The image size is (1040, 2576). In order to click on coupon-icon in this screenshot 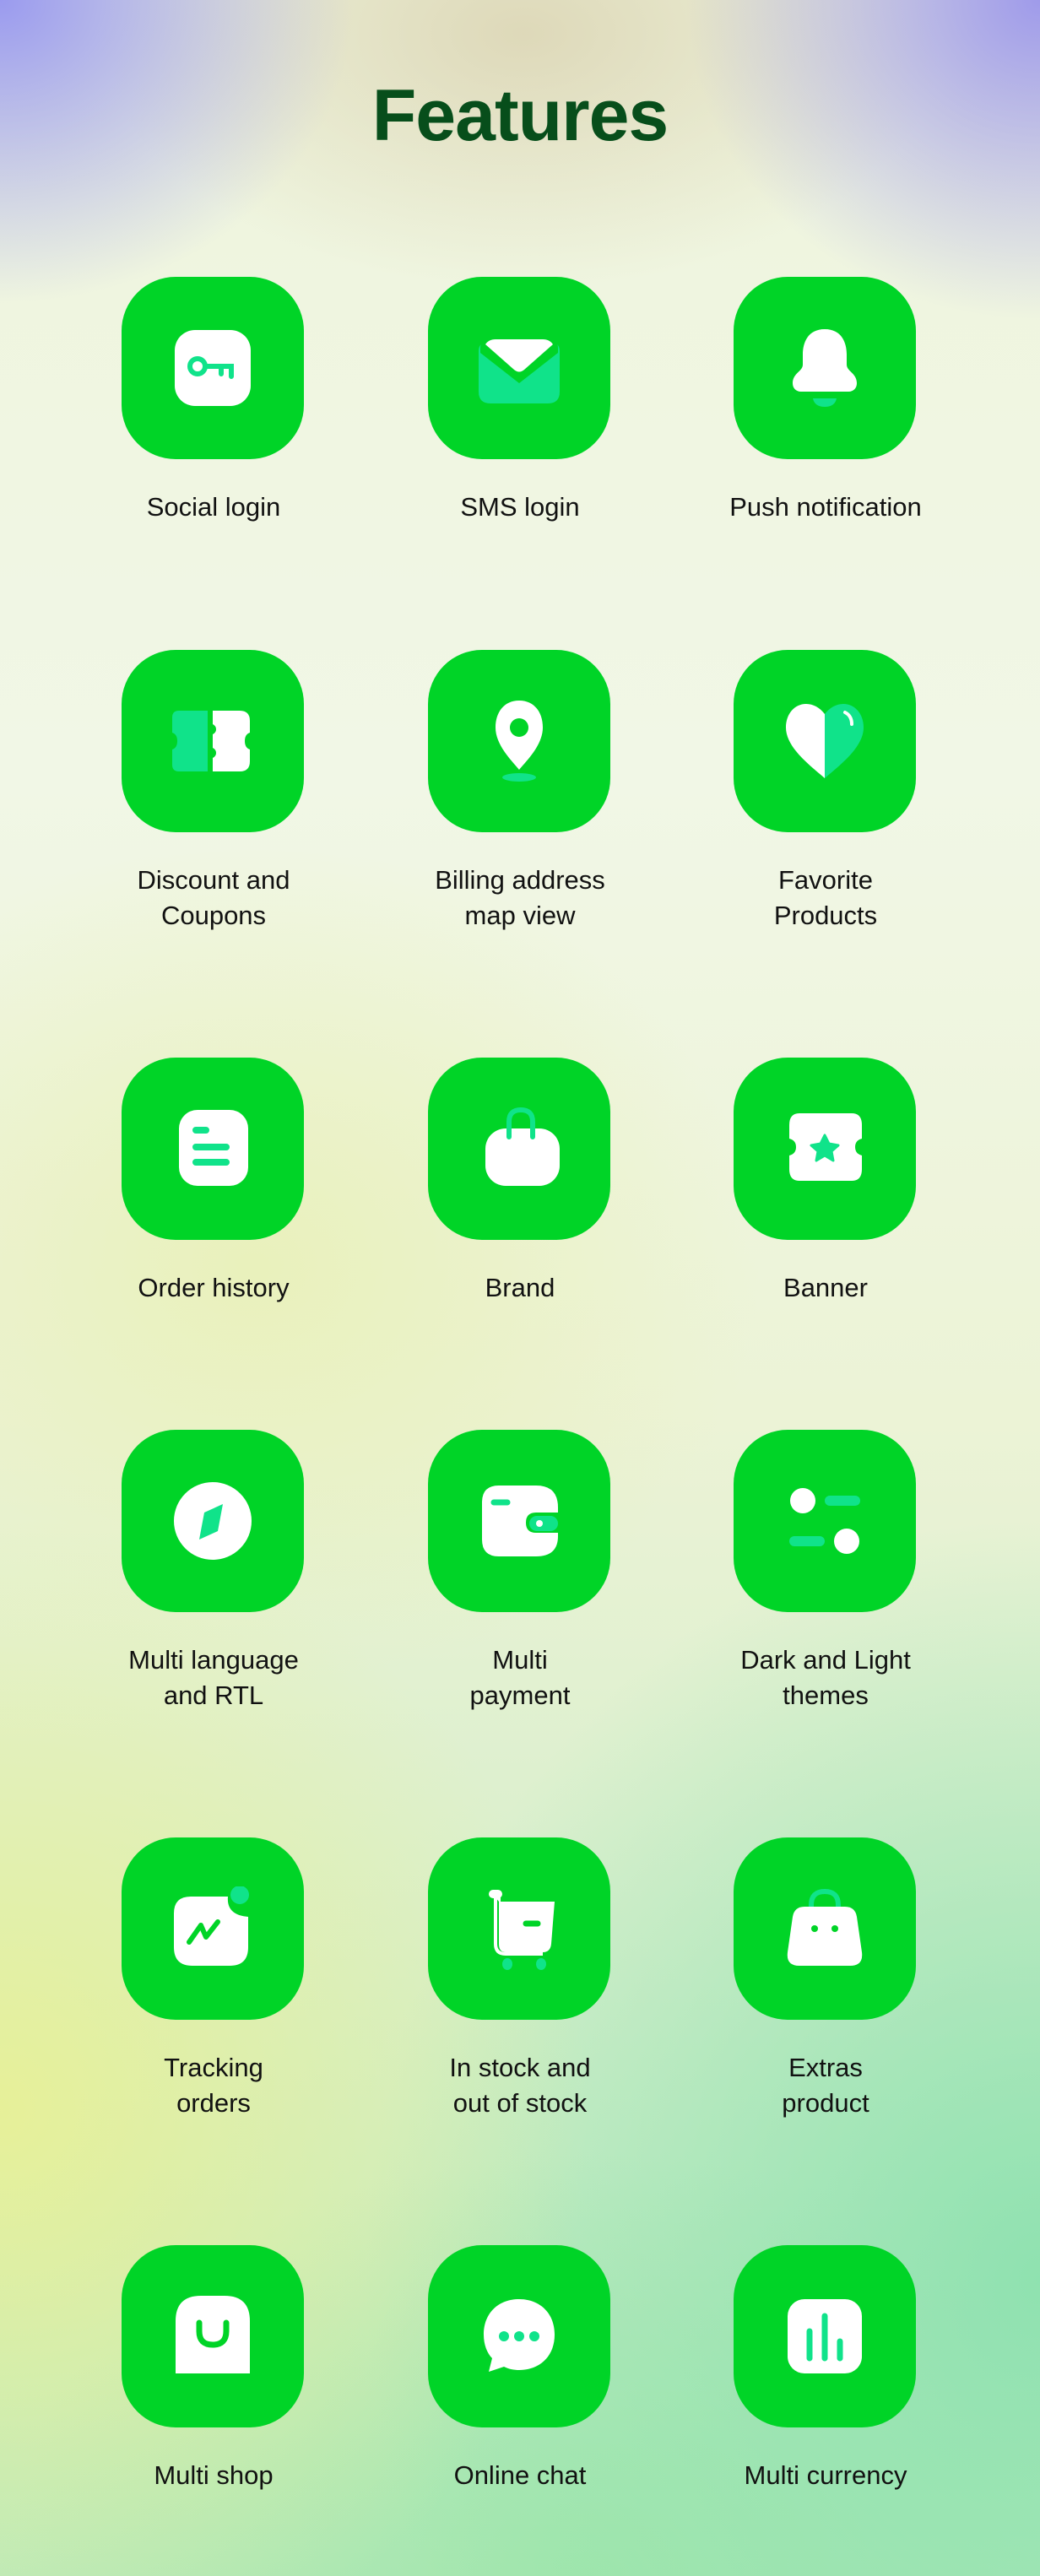, I will do `click(211, 741)`.